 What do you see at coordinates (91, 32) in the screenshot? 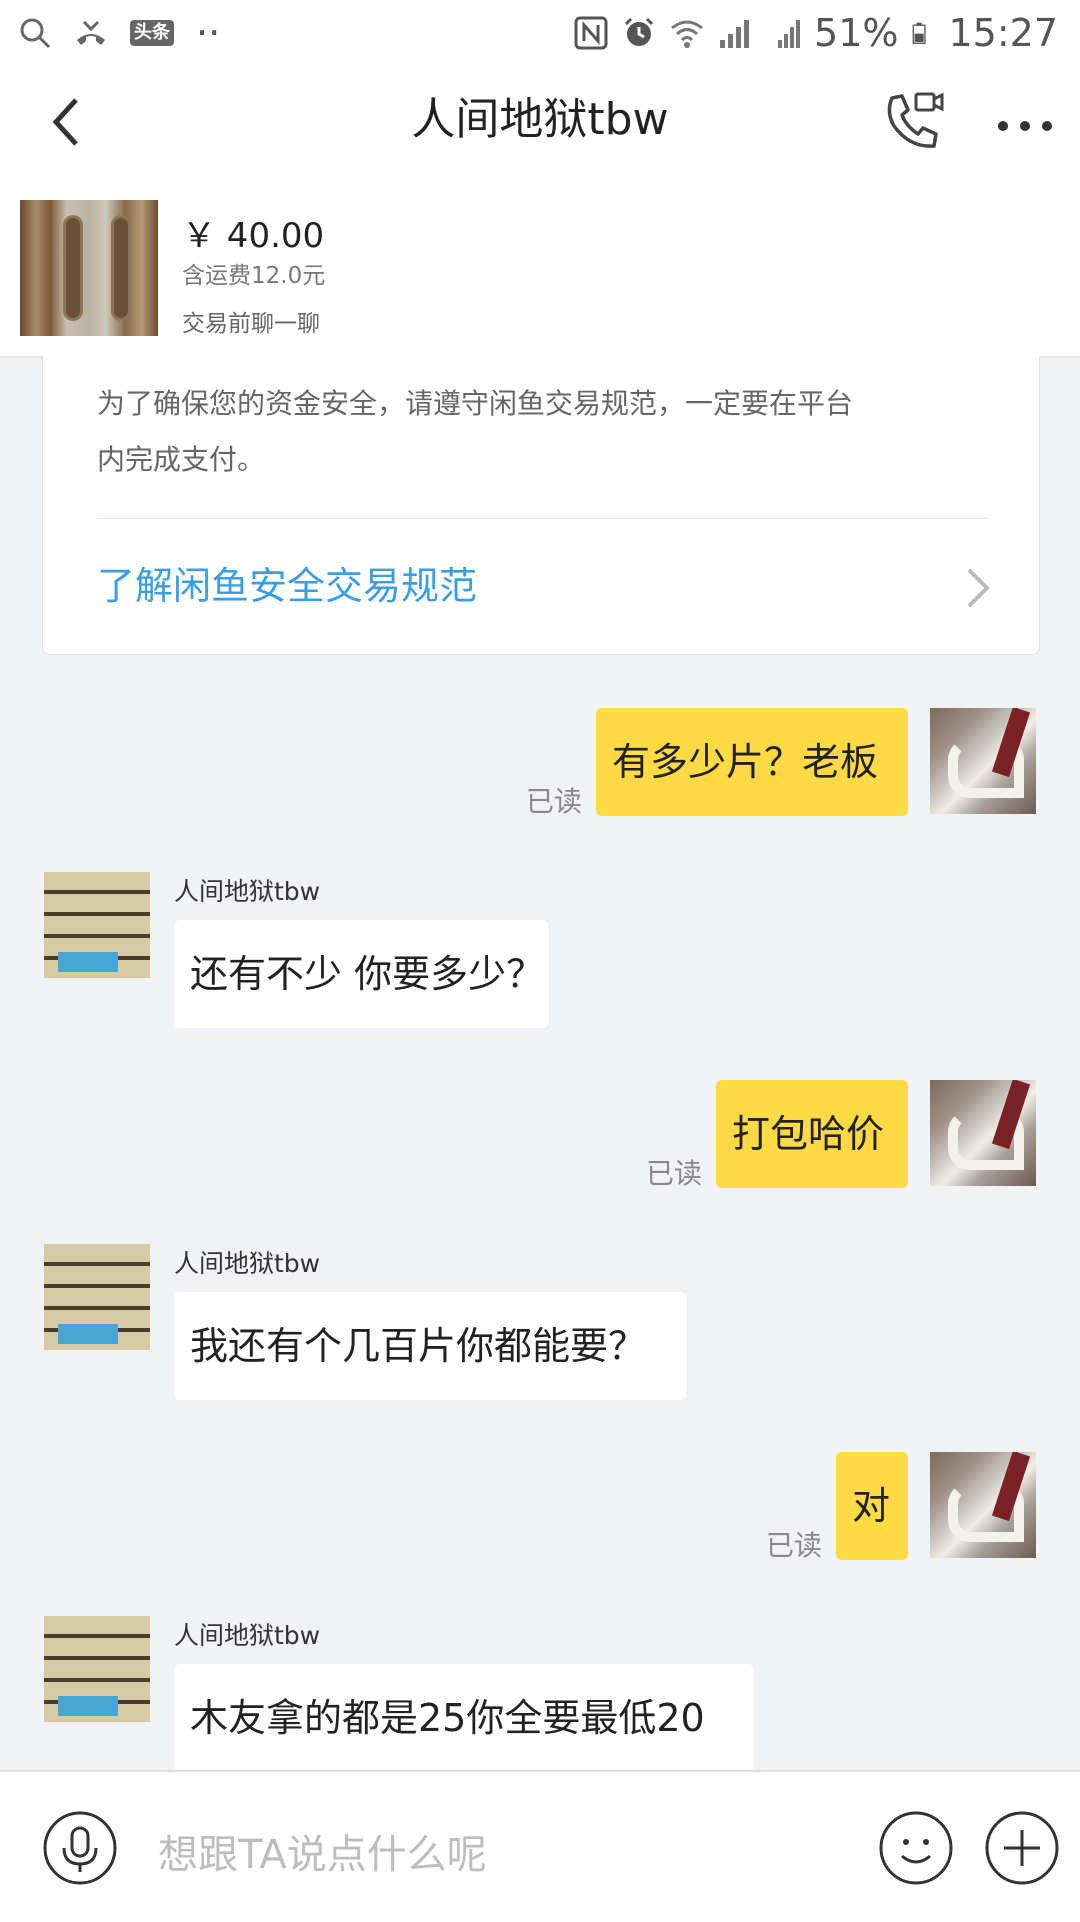
I see `missed-call-icon` at bounding box center [91, 32].